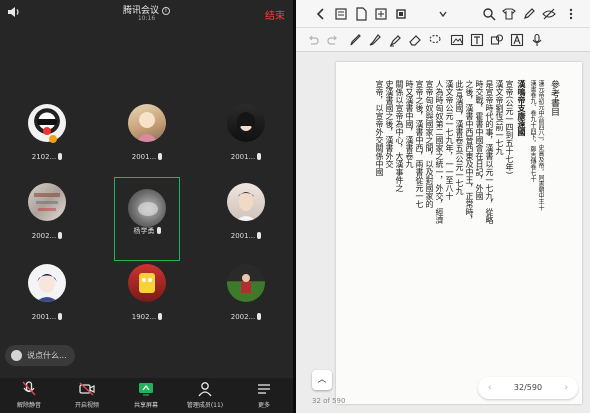  I want to click on next-page-icon: ›, so click(566, 388).